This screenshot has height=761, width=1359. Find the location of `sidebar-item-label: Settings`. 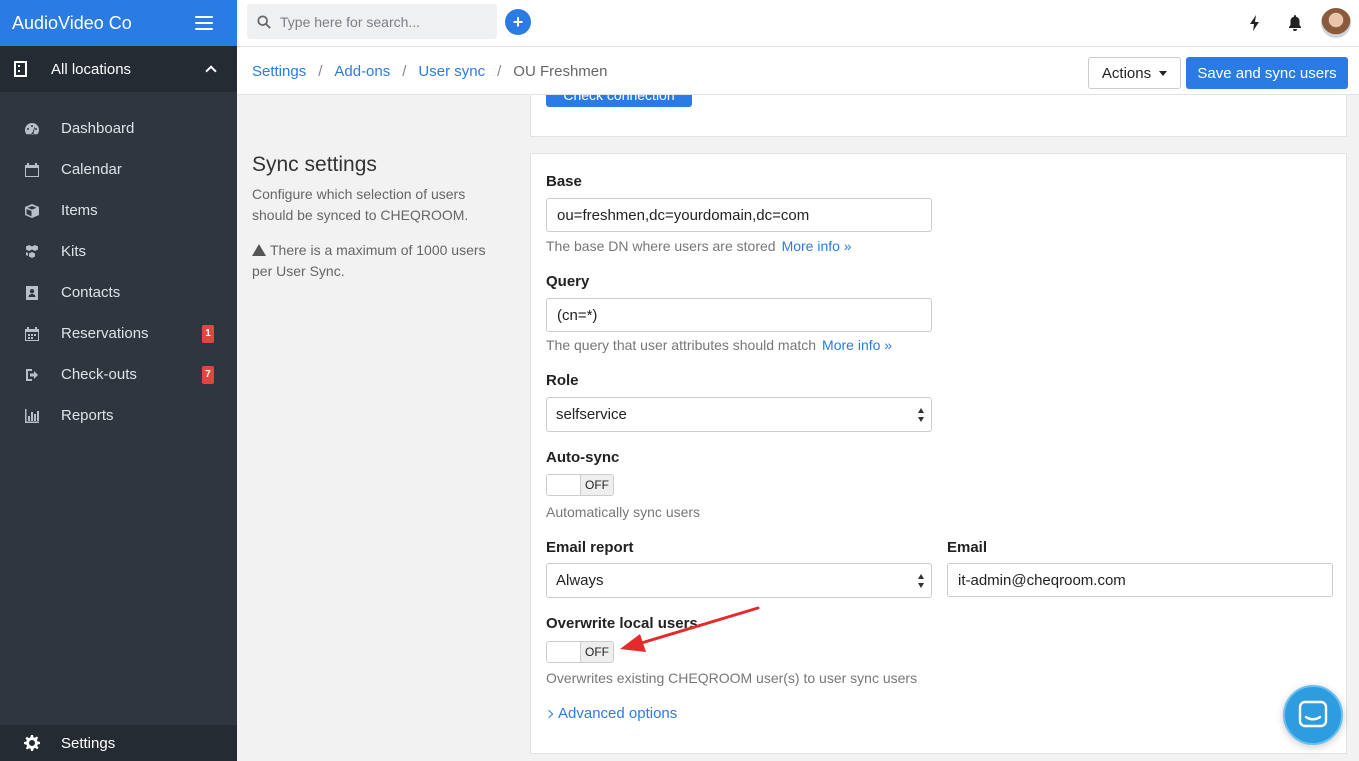

sidebar-item-label: Settings is located at coordinates (88, 743).